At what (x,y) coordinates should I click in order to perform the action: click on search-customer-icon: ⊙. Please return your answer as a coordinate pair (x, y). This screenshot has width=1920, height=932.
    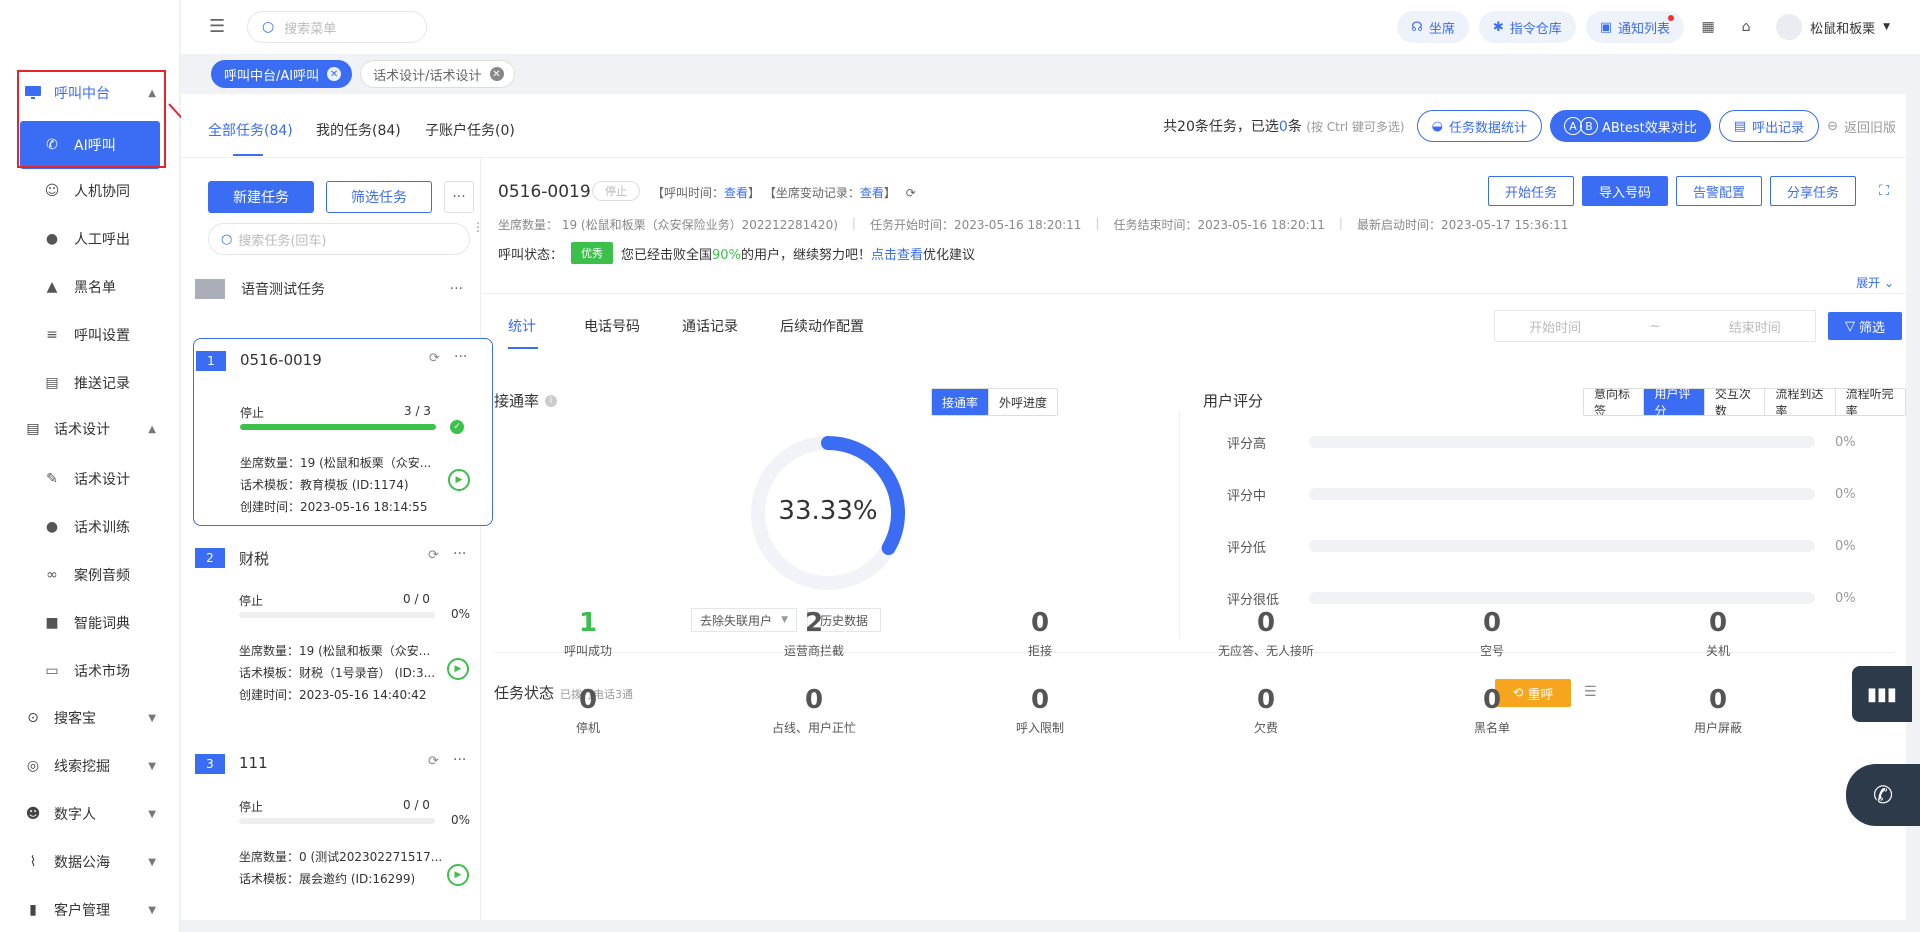
    Looking at the image, I should click on (33, 718).